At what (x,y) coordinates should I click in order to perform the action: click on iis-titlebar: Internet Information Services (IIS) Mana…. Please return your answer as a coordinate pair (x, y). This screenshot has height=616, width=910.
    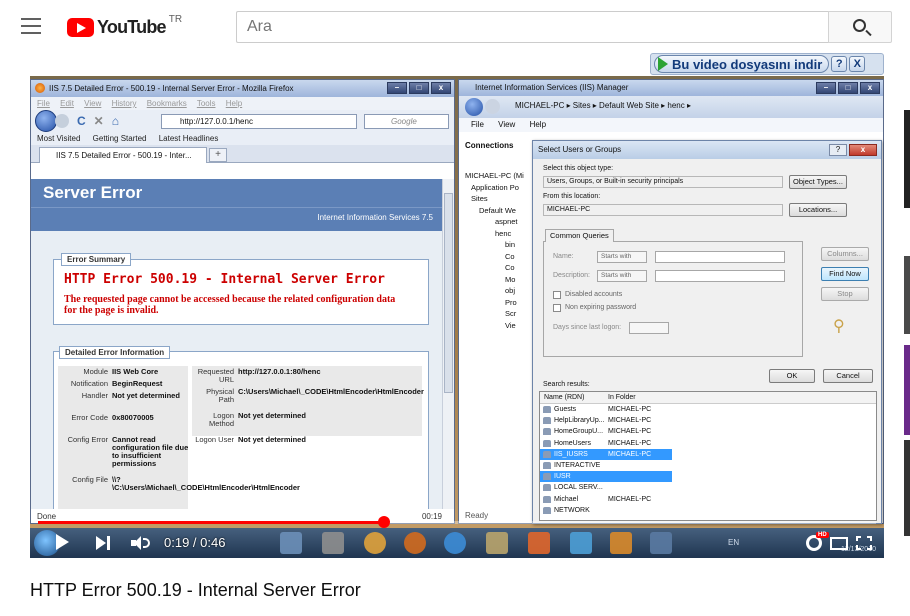
    Looking at the image, I should click on (671, 88).